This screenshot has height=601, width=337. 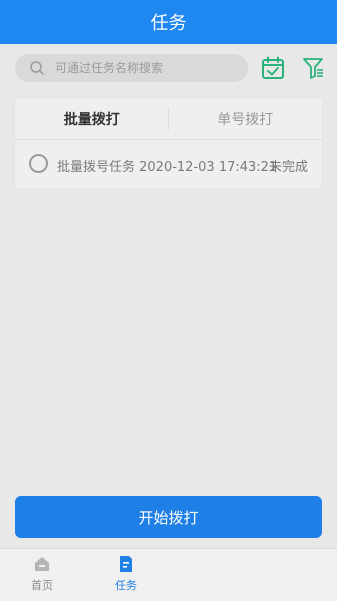 I want to click on search-icon, so click(x=37, y=68).